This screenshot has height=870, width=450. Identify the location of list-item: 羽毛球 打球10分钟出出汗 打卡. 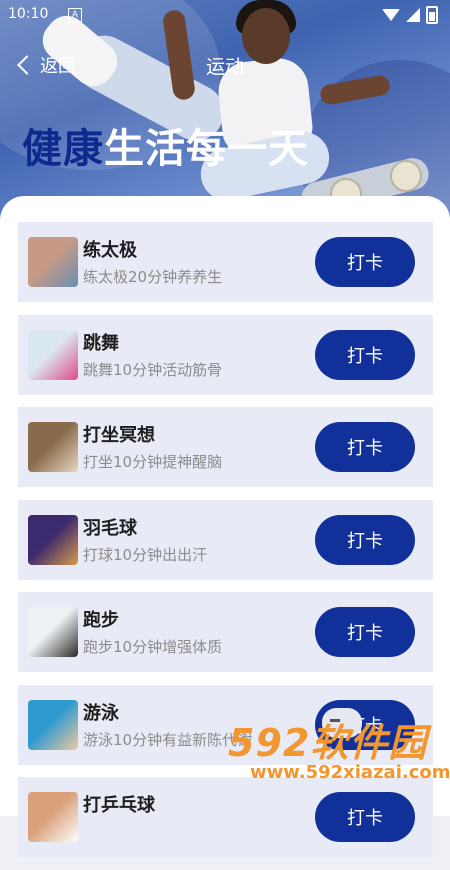
(225, 539).